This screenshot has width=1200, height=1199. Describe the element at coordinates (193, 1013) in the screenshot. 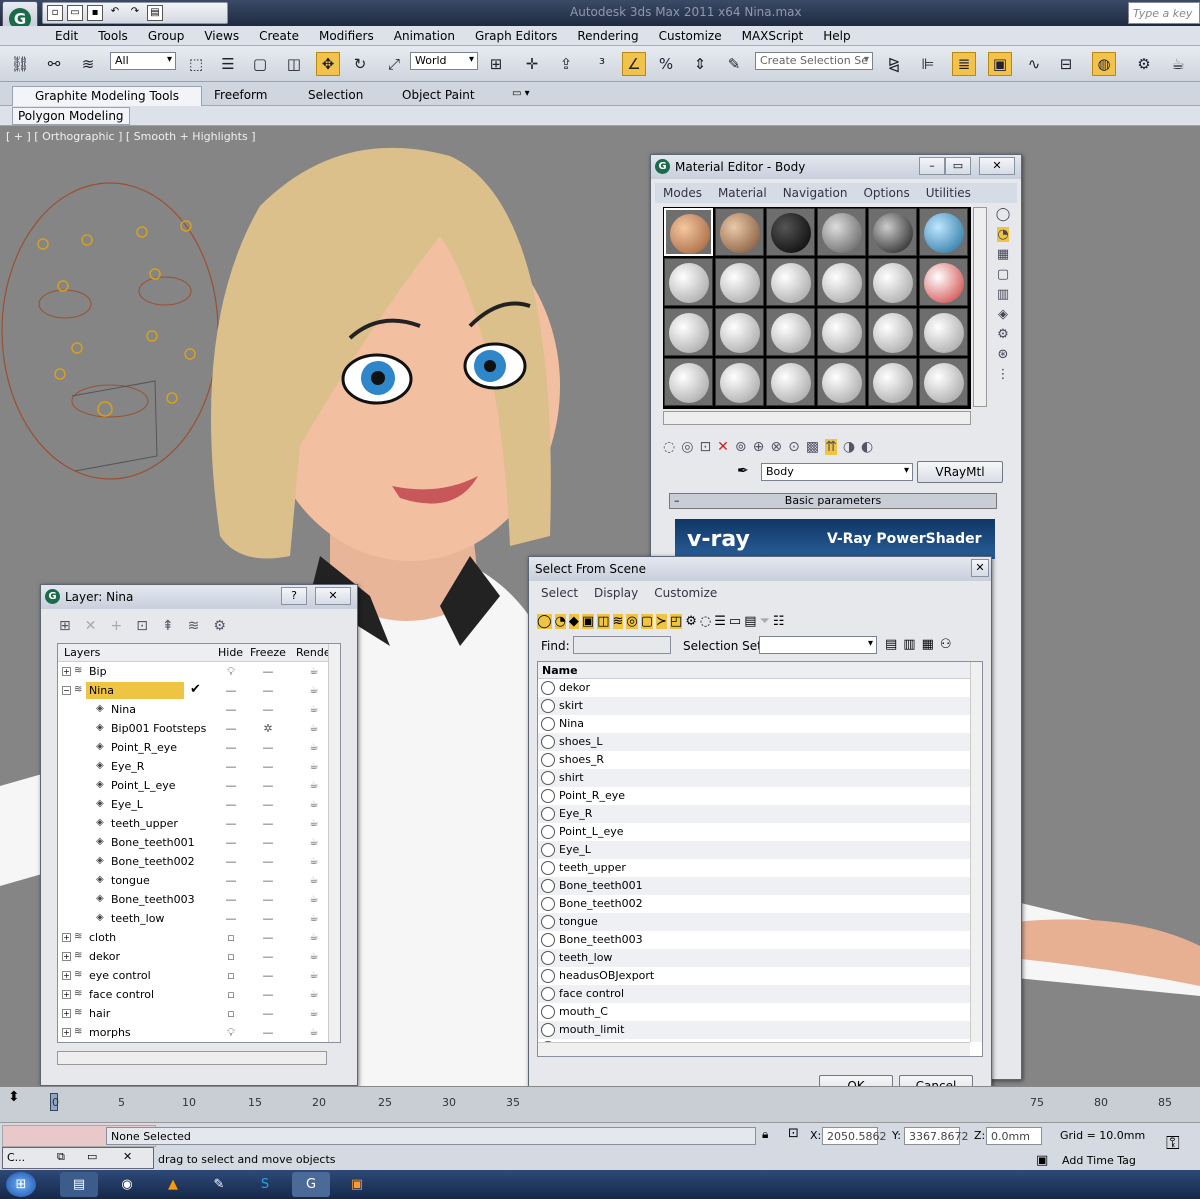

I see `layer-row: + ≋ hair ▫ — ☕` at that location.